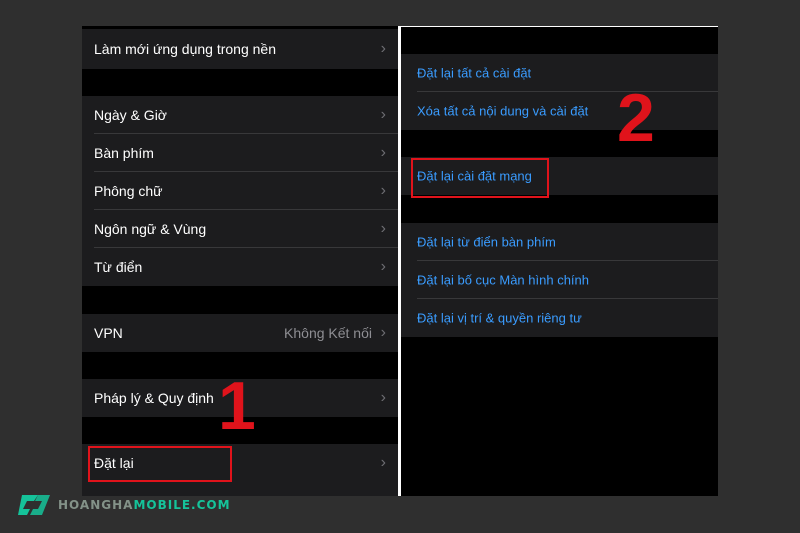 This screenshot has height=533, width=800. I want to click on erase-all-content-button: Xóa tất cả nội dung và cài đặt, so click(559, 111).